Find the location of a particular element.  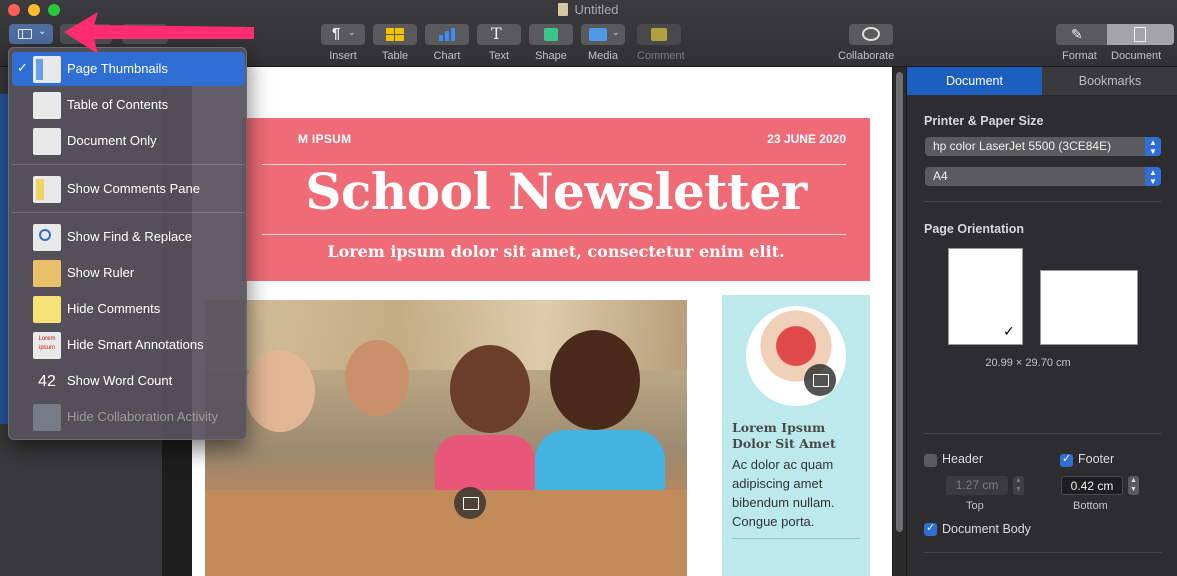

menu-item-show-ruler: Show Ruler is located at coordinates (128, 273).